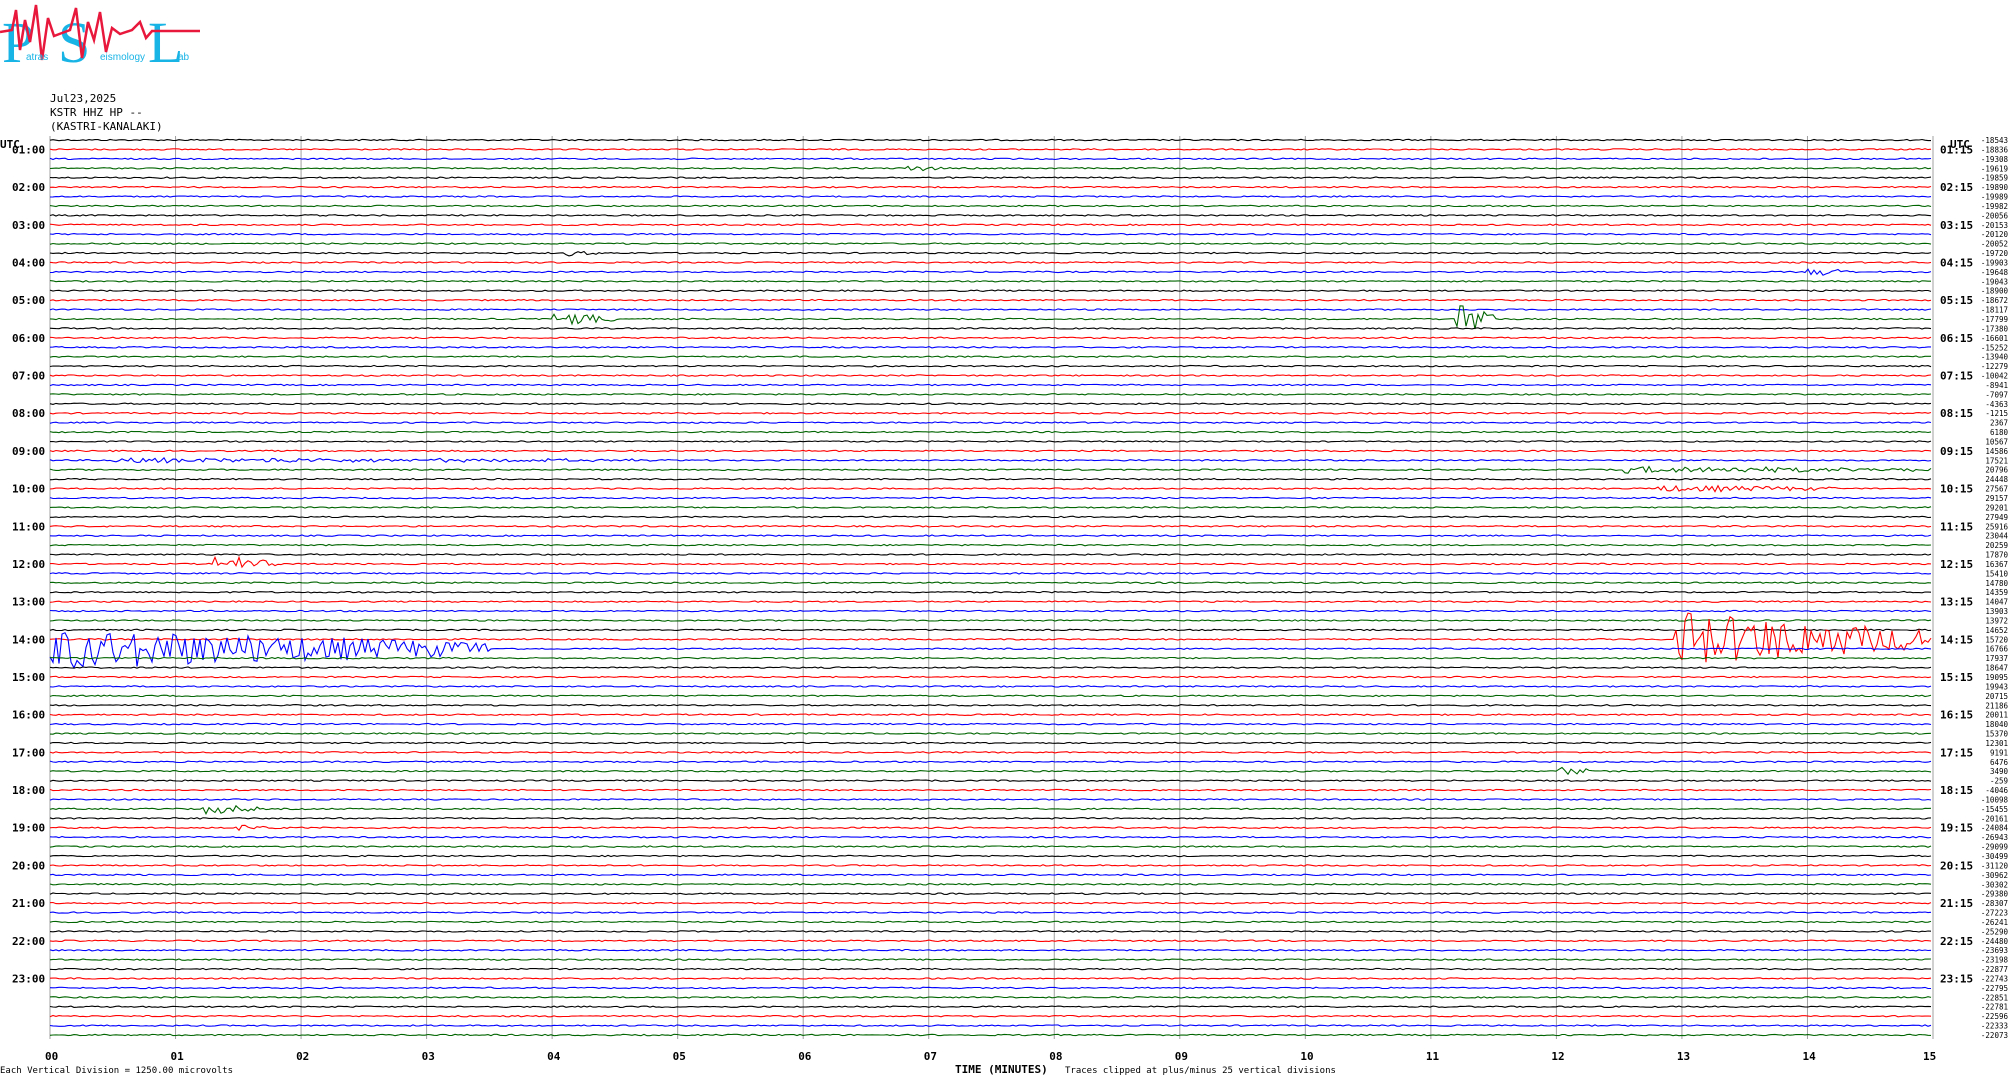 Image resolution: width=2010 pixels, height=1080 pixels. Describe the element at coordinates (28, 677) in the screenshot. I see `hour-label-left: 15:00` at that location.